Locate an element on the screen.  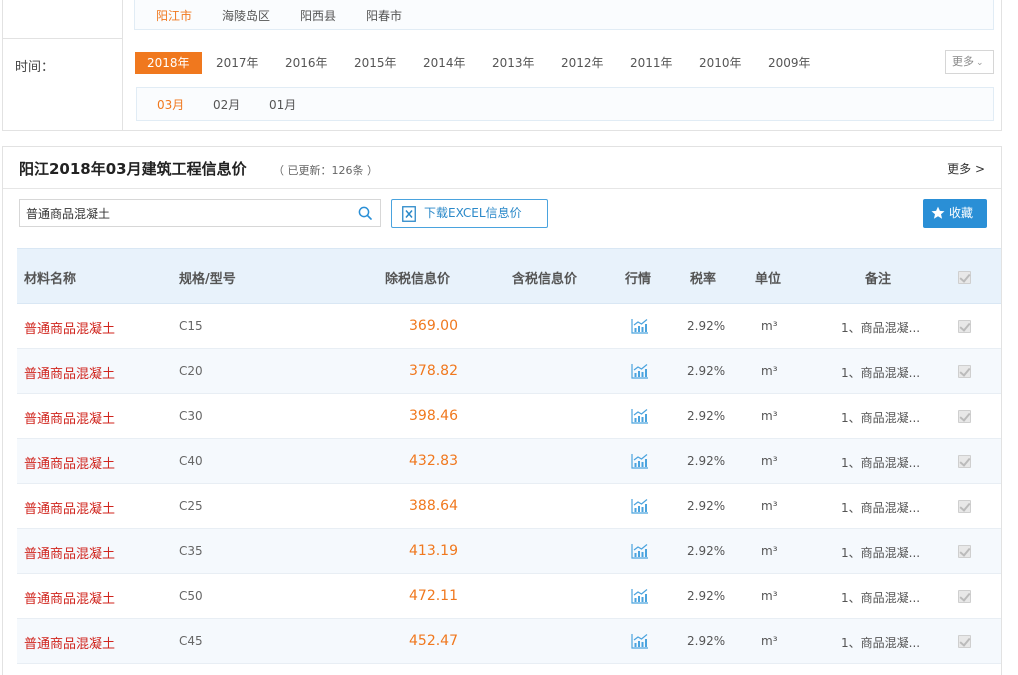
region-item-yangchun: 阳春市 is located at coordinates (384, 15).